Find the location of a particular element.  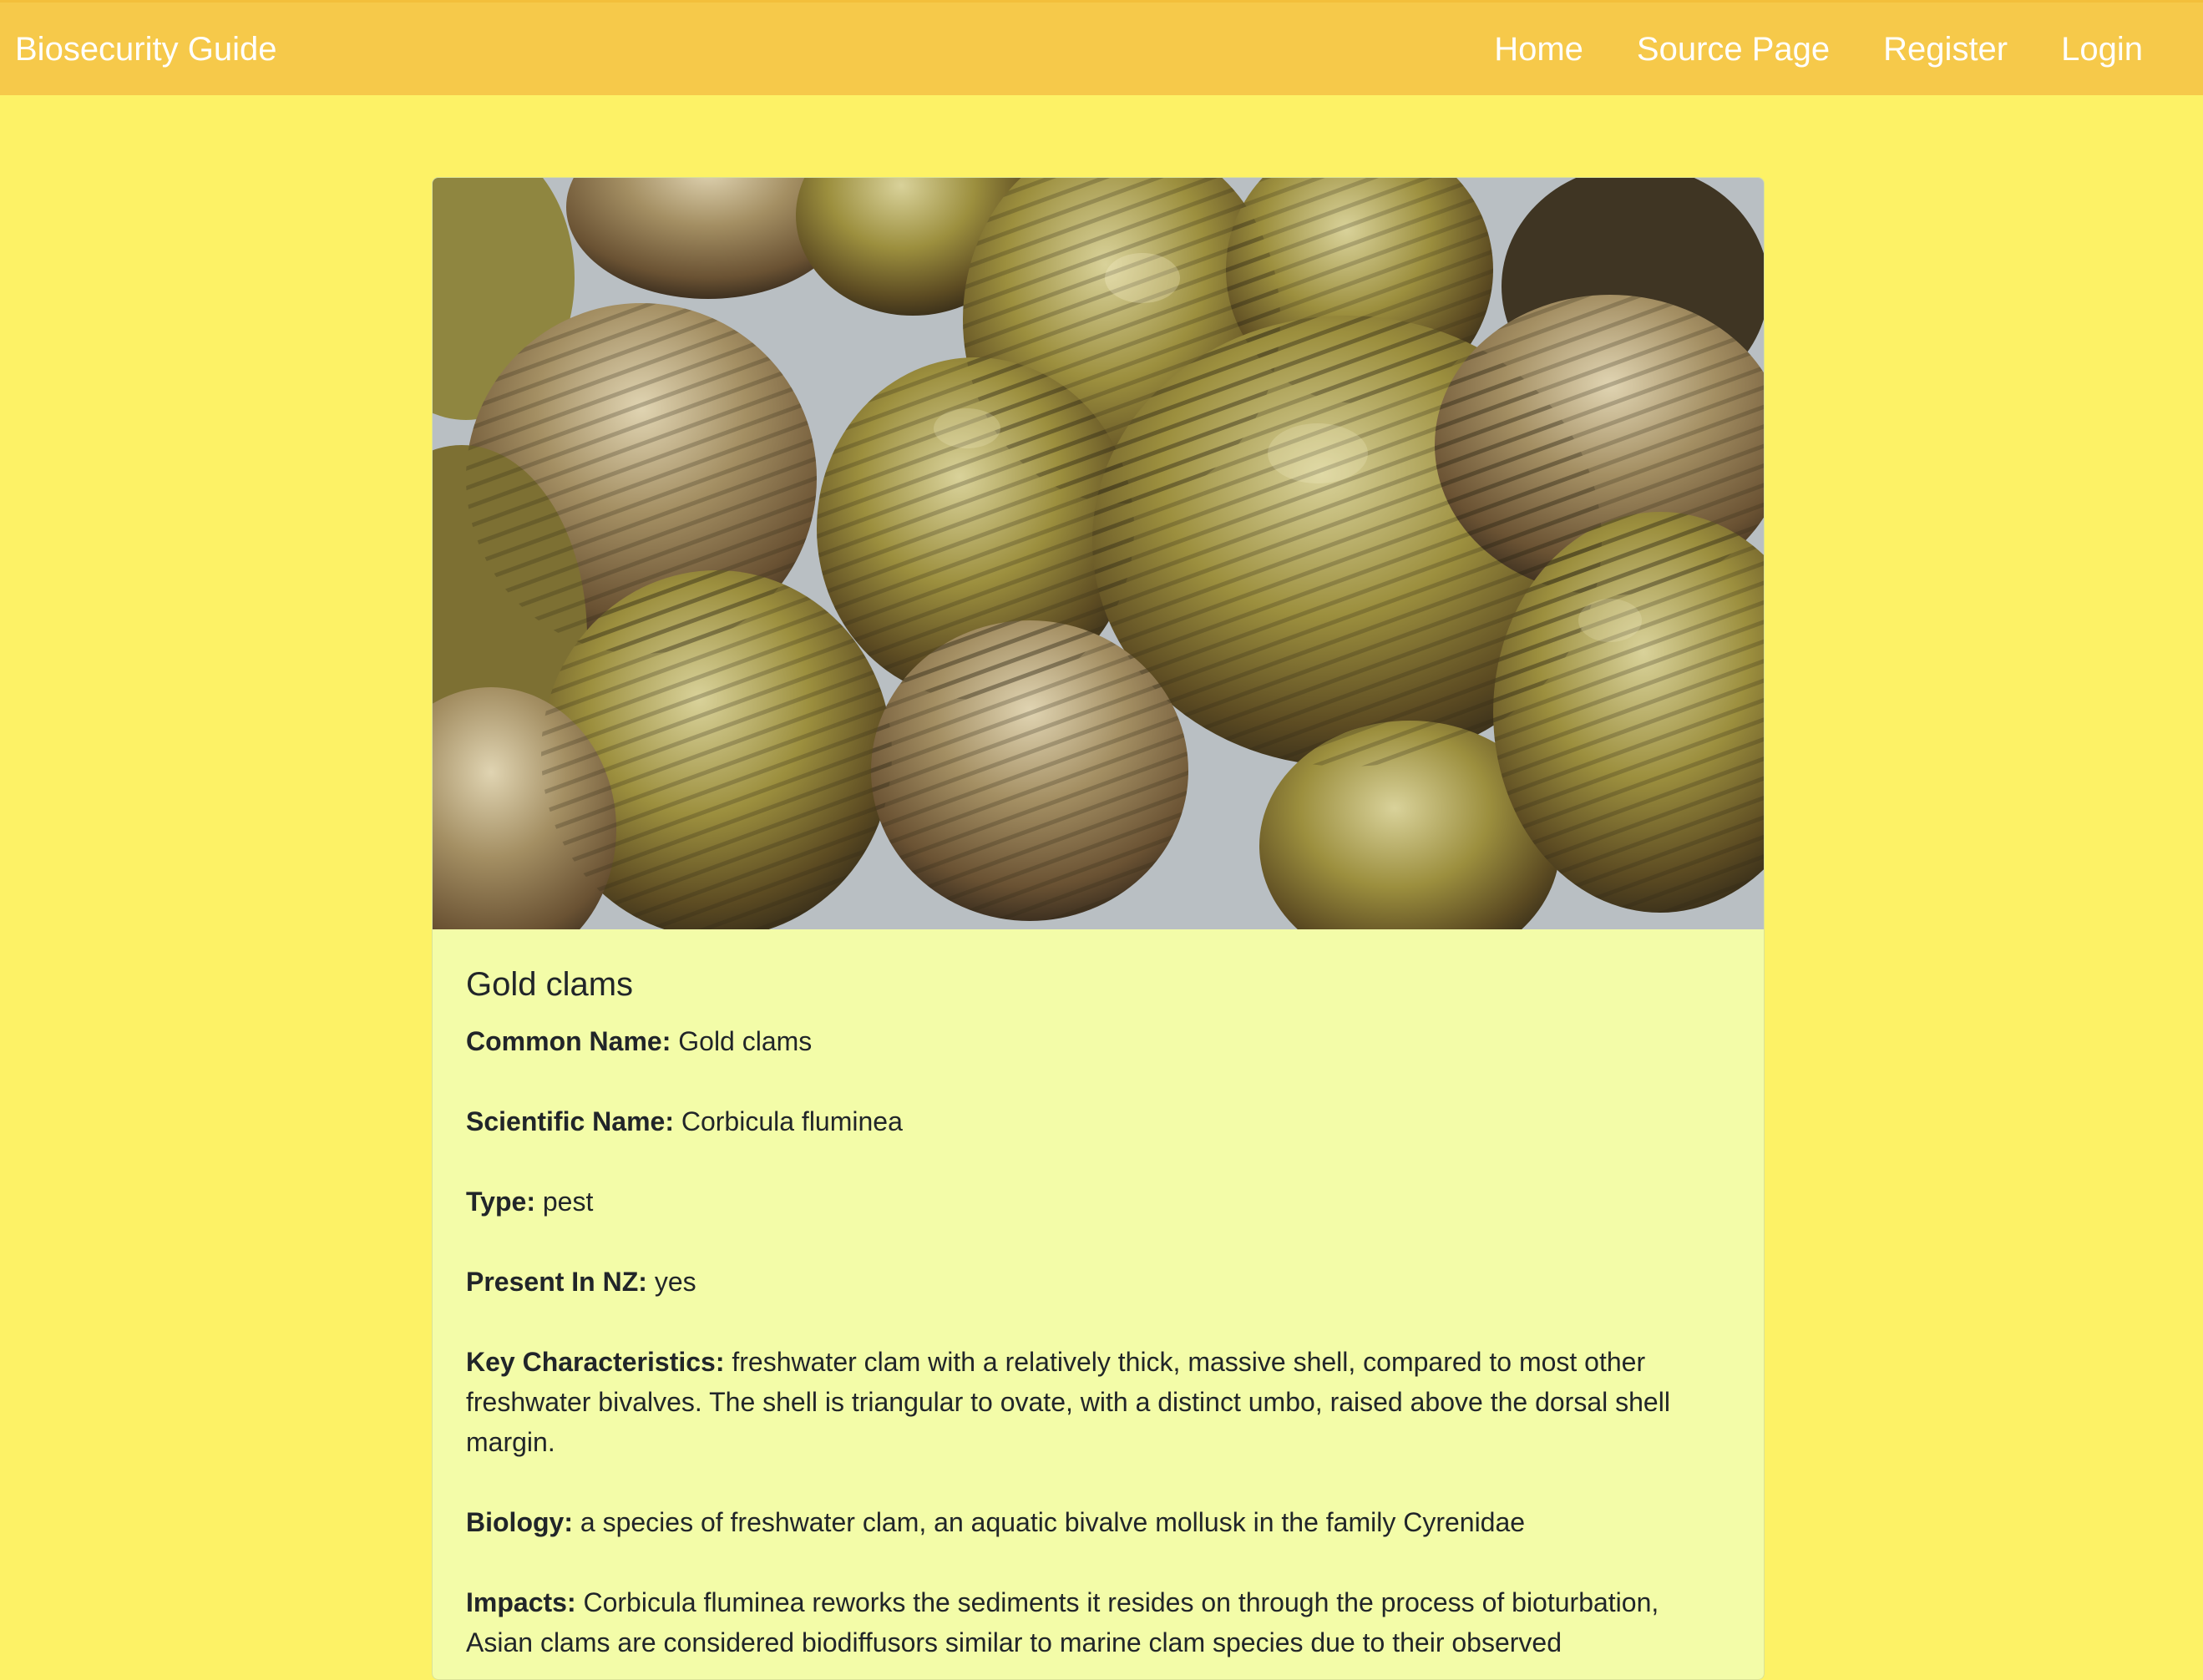

scientific-name-field: Scientific Name: Corbicula fluminea is located at coordinates (1098, 1121).